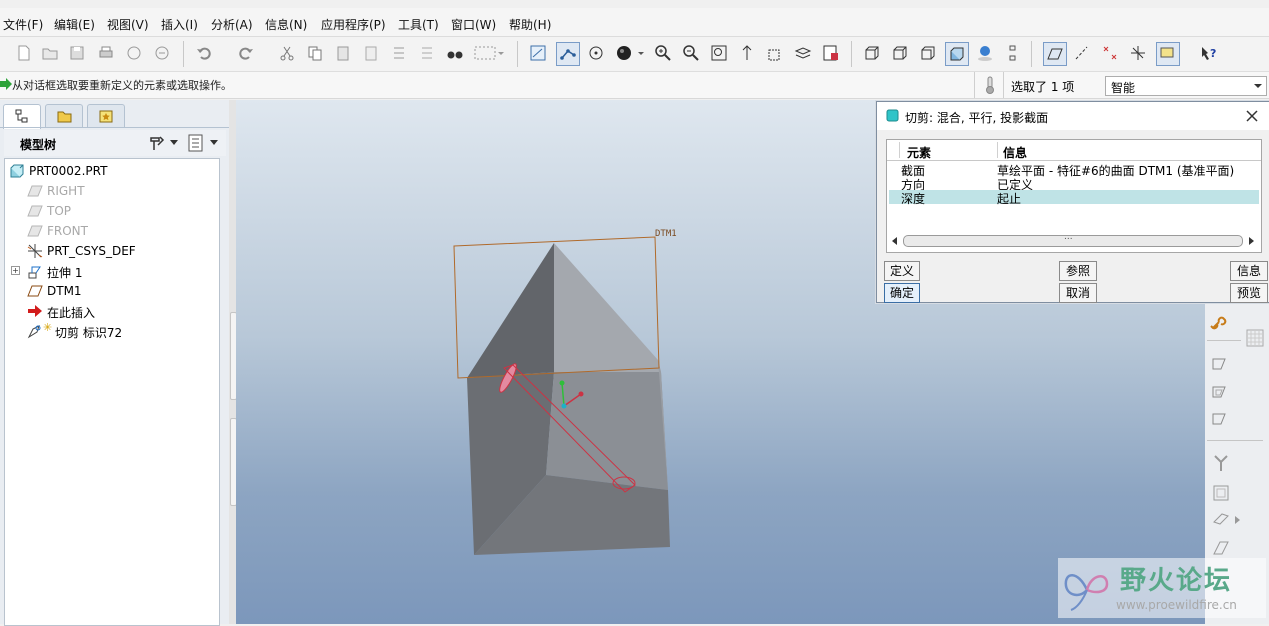 The height and width of the screenshot is (626, 1269). What do you see at coordinates (34, 332) in the screenshot?
I see `cut-feature-icon` at bounding box center [34, 332].